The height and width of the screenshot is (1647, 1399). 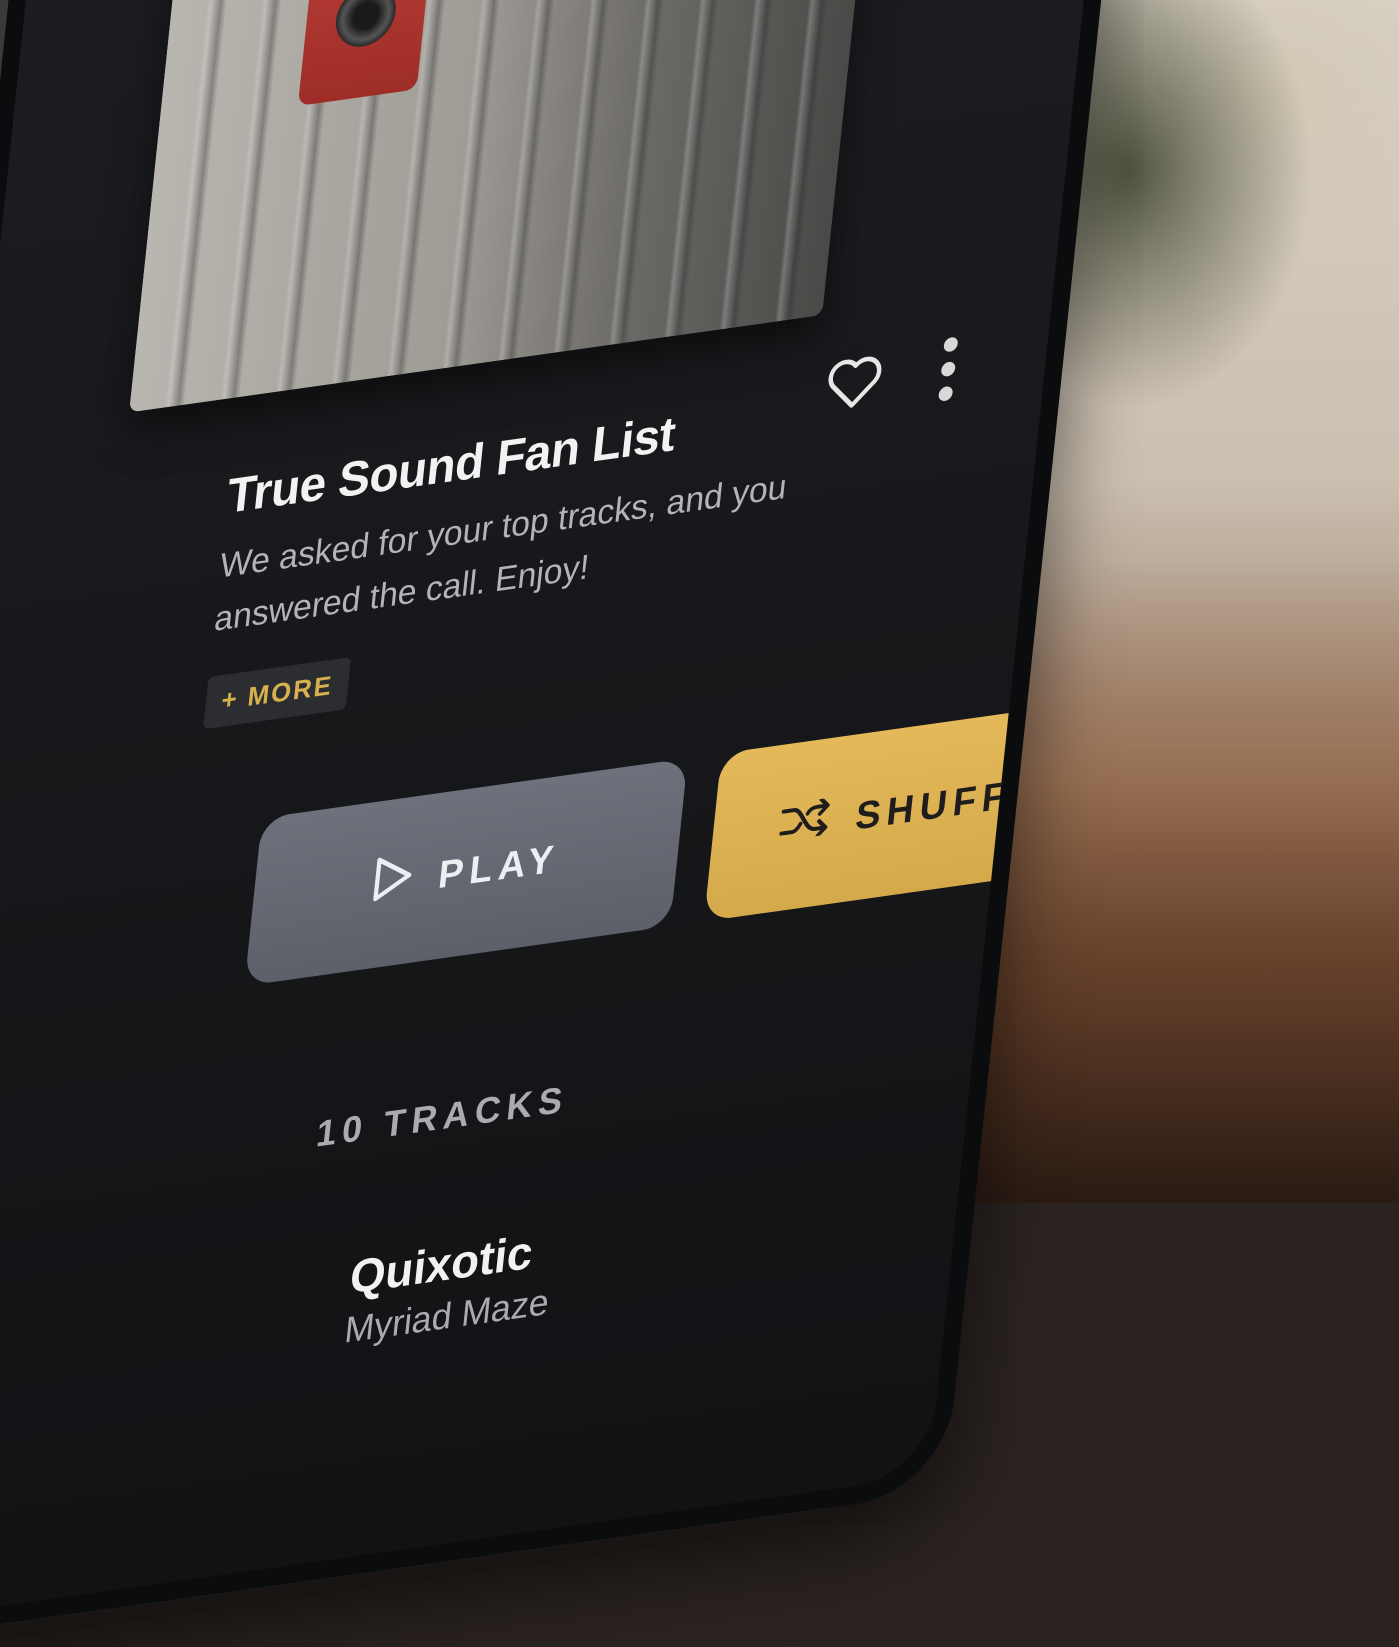 I want to click on playlist-cover-image, so click(x=513, y=206).